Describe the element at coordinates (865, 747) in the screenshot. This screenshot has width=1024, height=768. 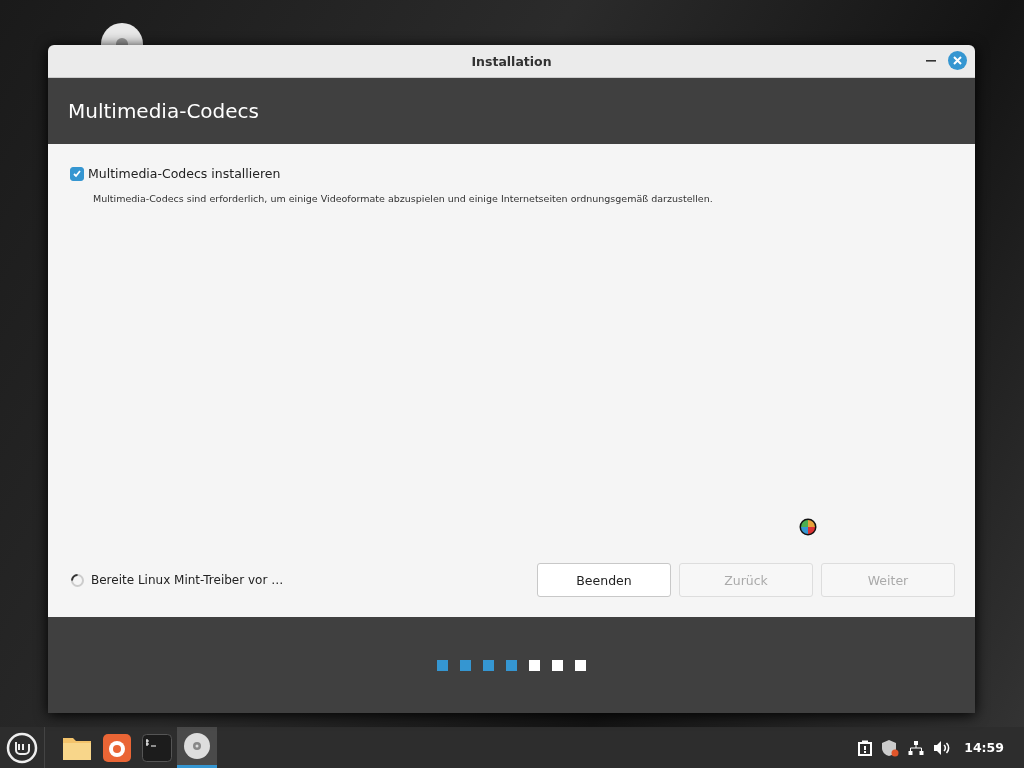
I see `clipboard-icon` at that location.